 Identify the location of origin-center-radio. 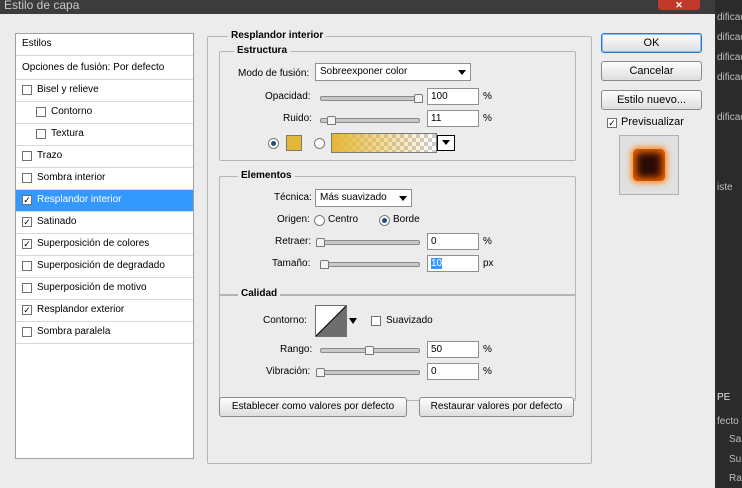
(319, 220).